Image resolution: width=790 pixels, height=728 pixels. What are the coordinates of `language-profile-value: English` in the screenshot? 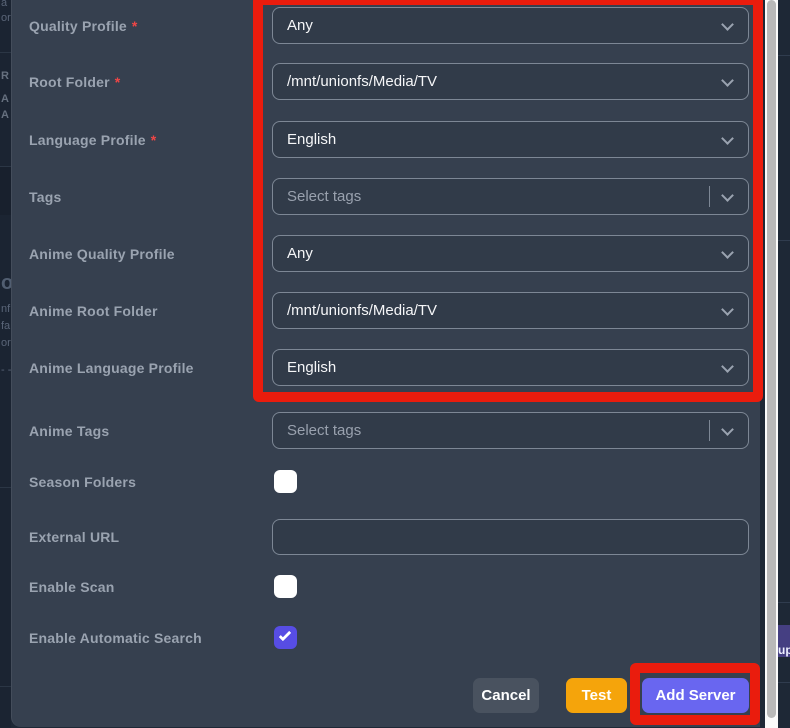 It's located at (312, 139).